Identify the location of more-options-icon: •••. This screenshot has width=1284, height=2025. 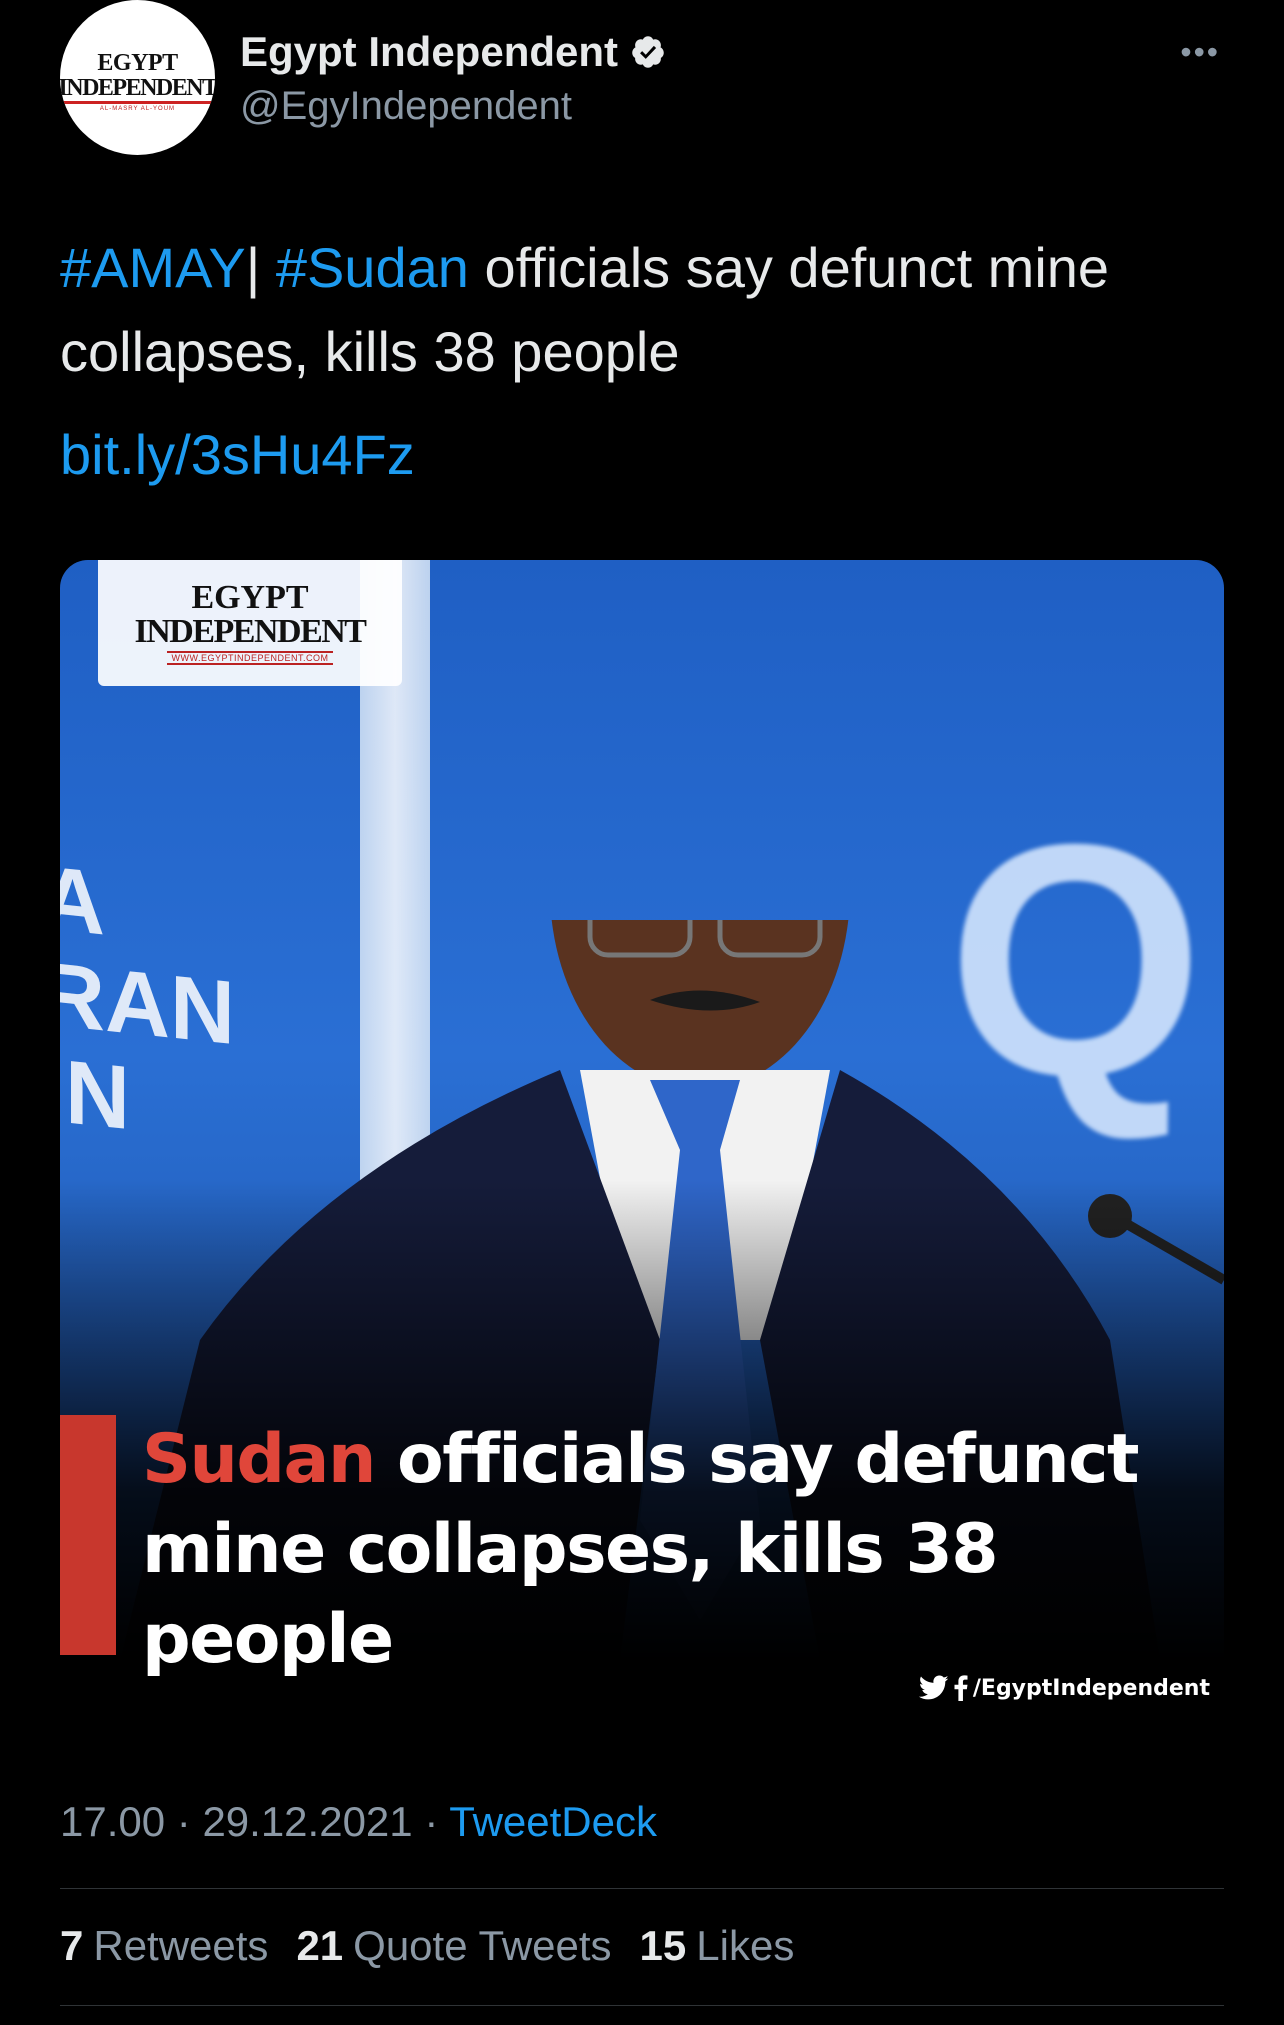
(1200, 52).